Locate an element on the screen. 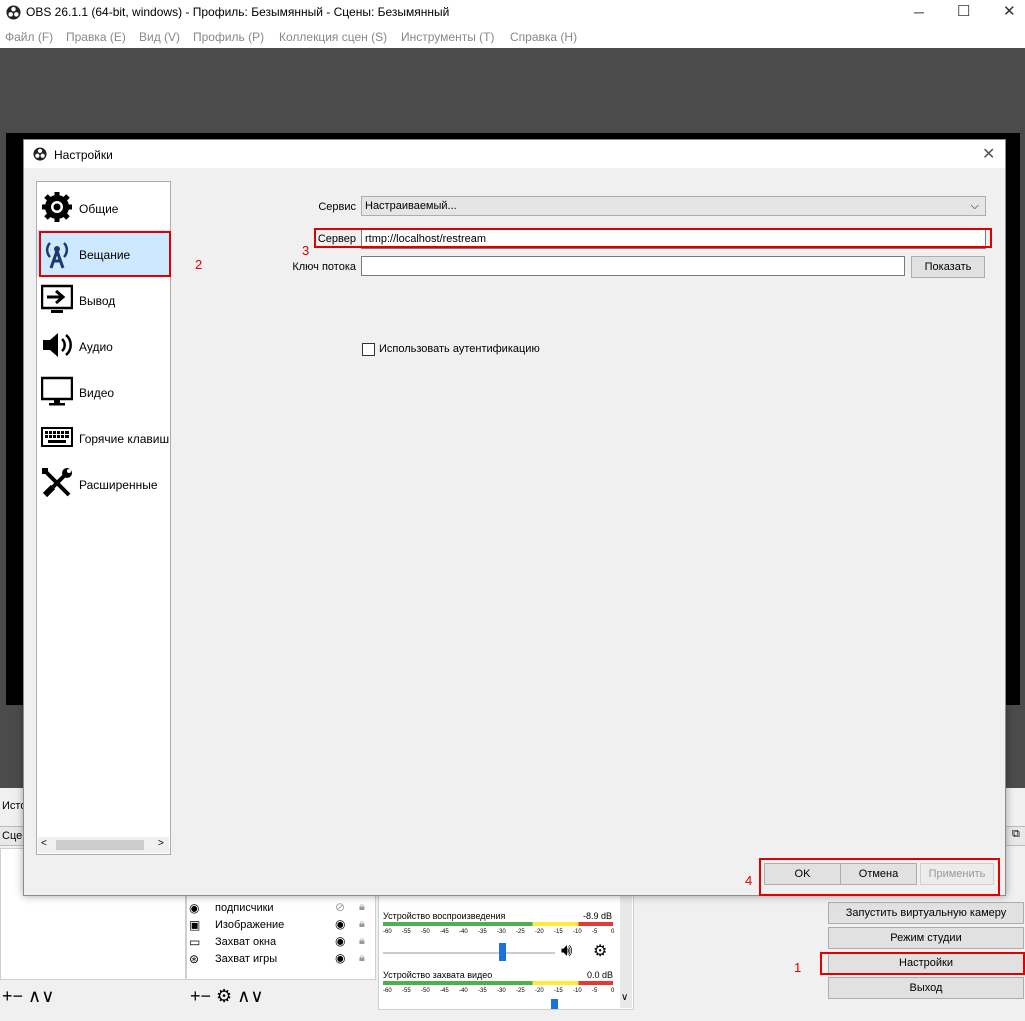 The height and width of the screenshot is (1021, 1025). menu-edit: Правка (E) is located at coordinates (96, 37).